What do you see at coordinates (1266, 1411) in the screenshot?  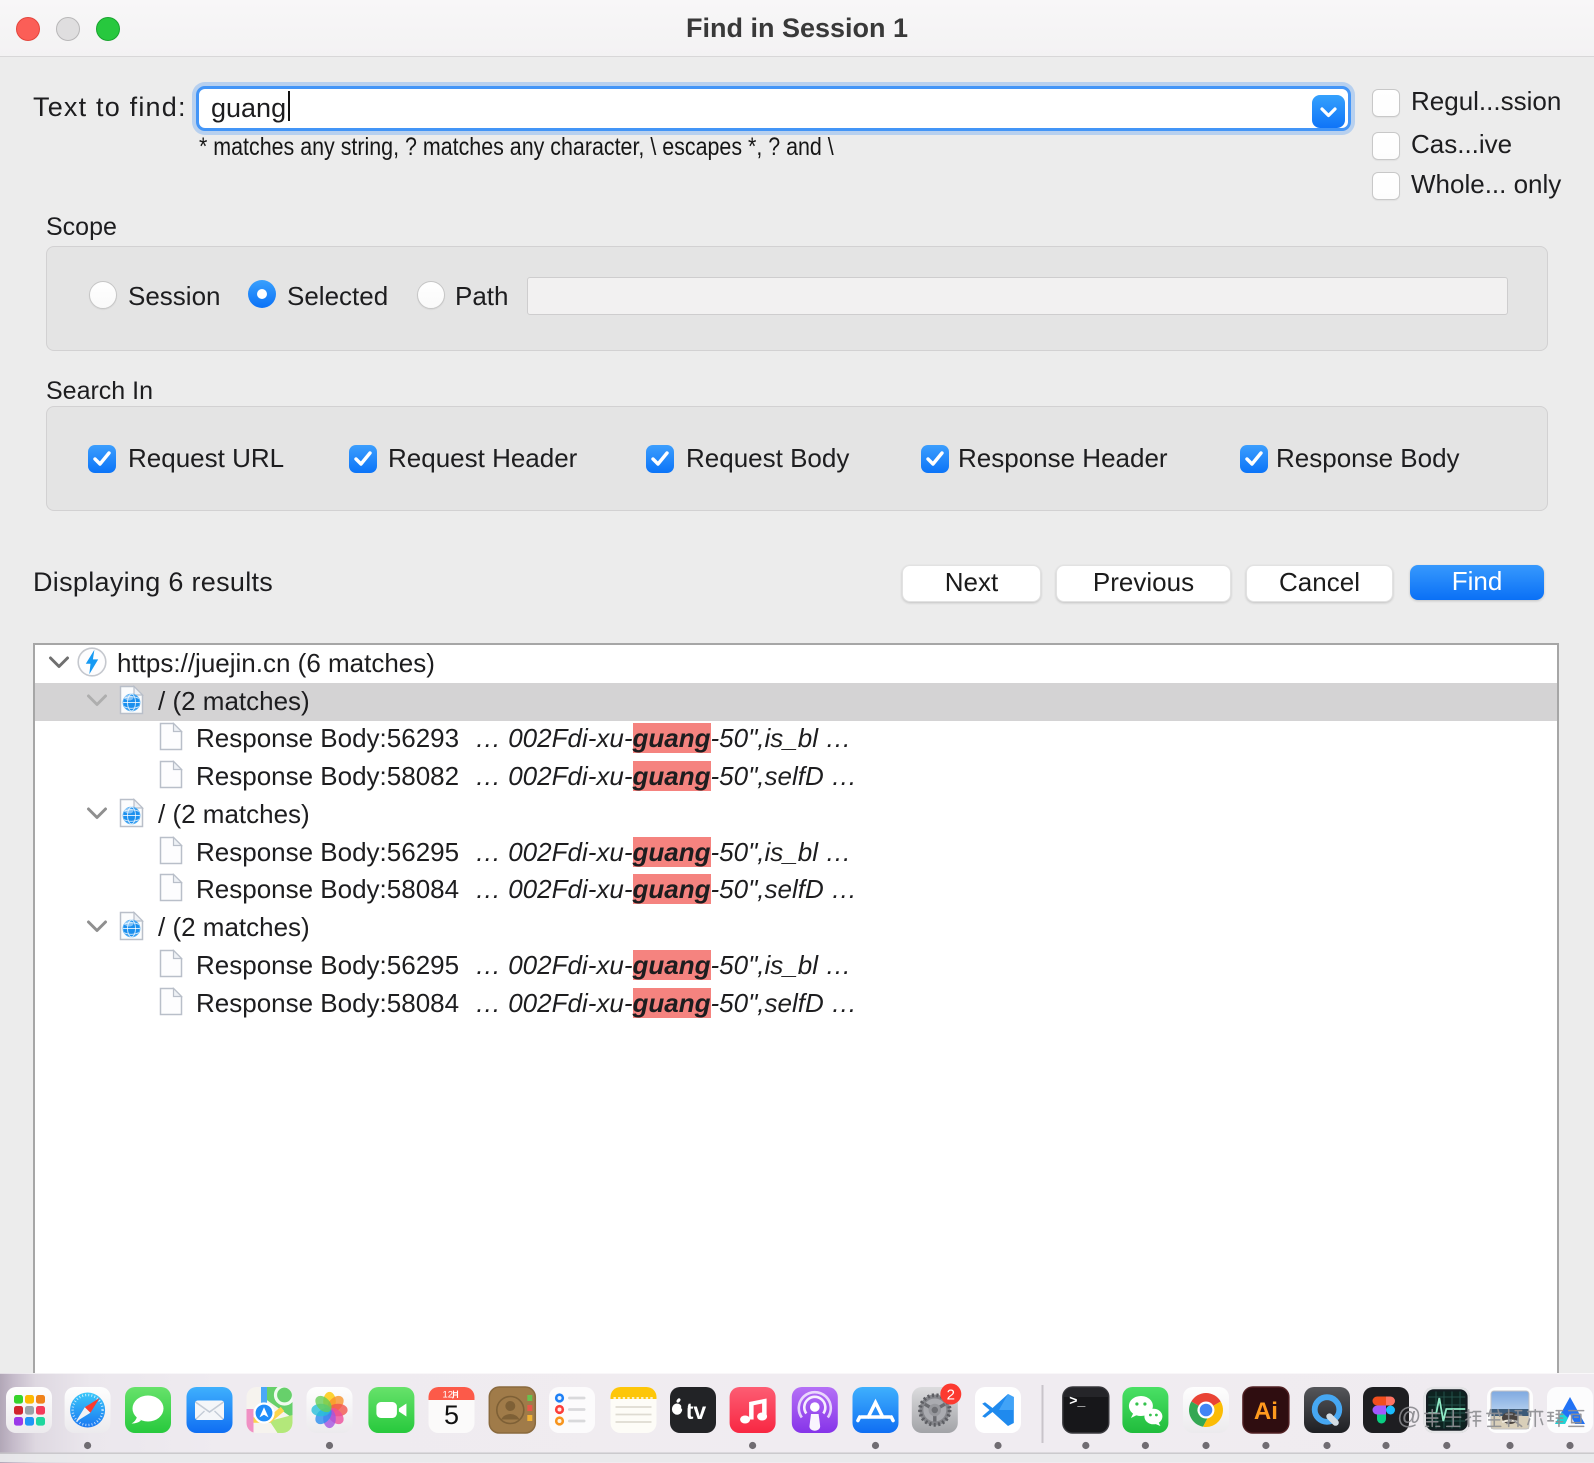 I see `svg-text: Ai` at bounding box center [1266, 1411].